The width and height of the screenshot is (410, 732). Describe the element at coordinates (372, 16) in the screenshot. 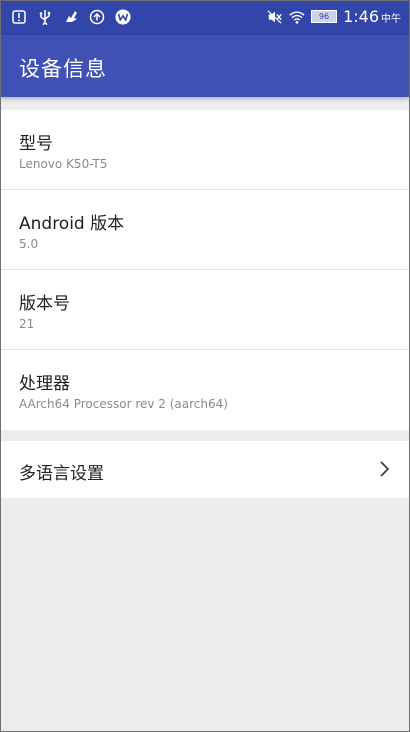

I see `status-time: 1:46 中午` at that location.